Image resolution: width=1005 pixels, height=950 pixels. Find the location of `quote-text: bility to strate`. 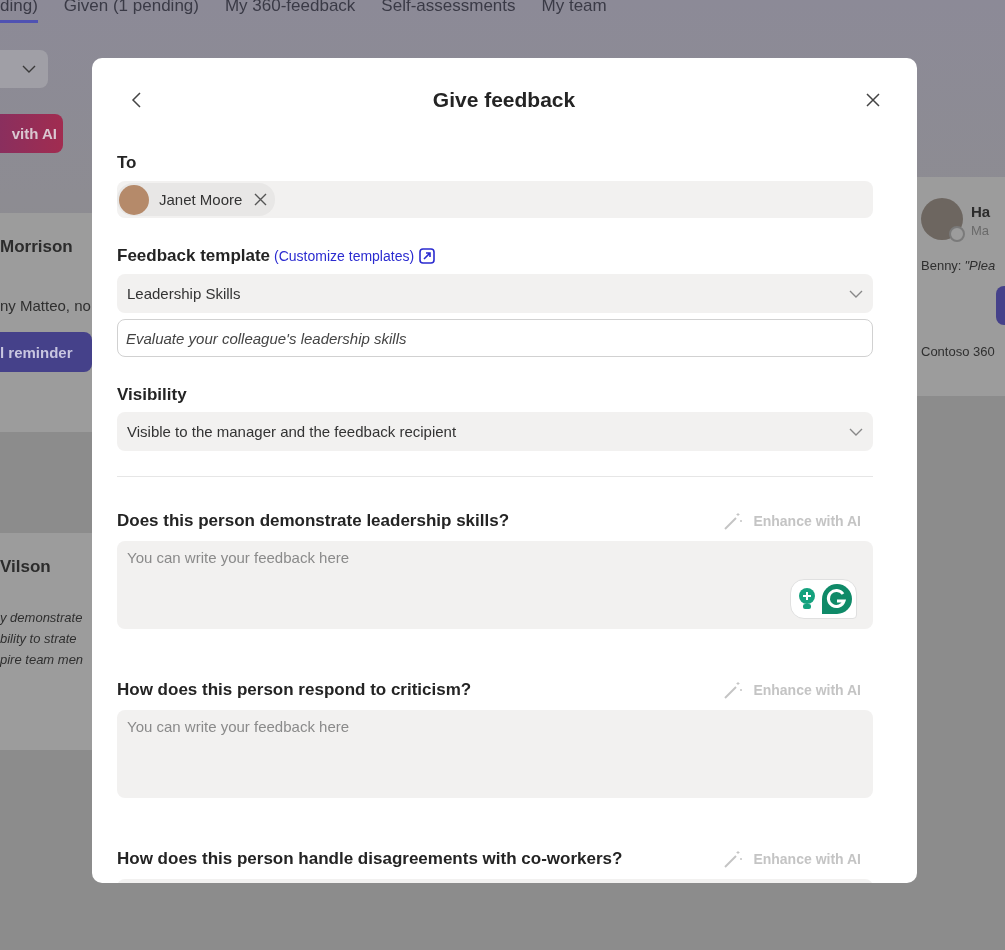

quote-text: bility to strate is located at coordinates (39, 639).